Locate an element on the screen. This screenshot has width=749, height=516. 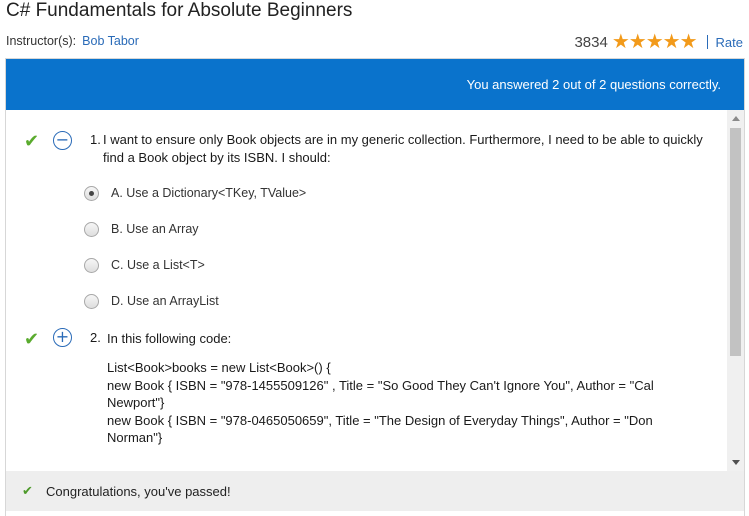
rating-stars: ★ ★ ★ ★ ★ is located at coordinates (654, 42).